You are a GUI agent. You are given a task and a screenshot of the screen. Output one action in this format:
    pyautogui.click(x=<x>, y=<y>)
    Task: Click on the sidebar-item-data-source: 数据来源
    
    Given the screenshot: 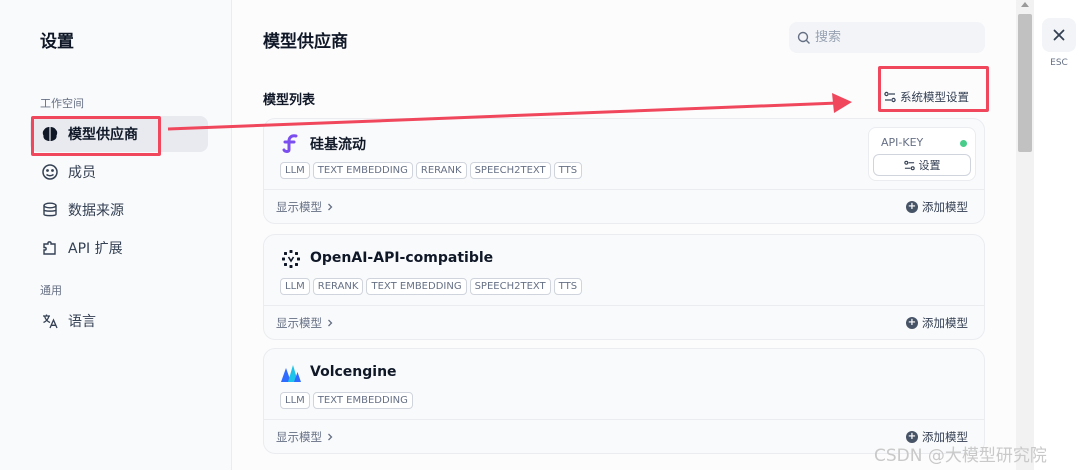 What is the action you would take?
    pyautogui.click(x=119, y=210)
    